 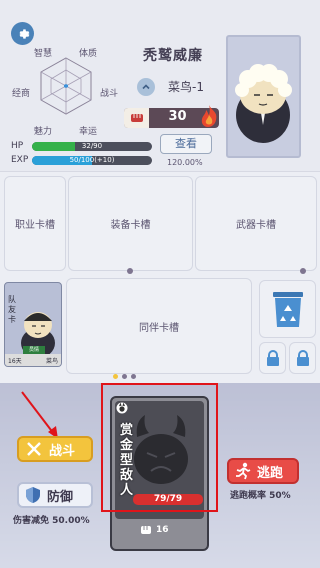 I want to click on defend-button: 防御, so click(x=55, y=495).